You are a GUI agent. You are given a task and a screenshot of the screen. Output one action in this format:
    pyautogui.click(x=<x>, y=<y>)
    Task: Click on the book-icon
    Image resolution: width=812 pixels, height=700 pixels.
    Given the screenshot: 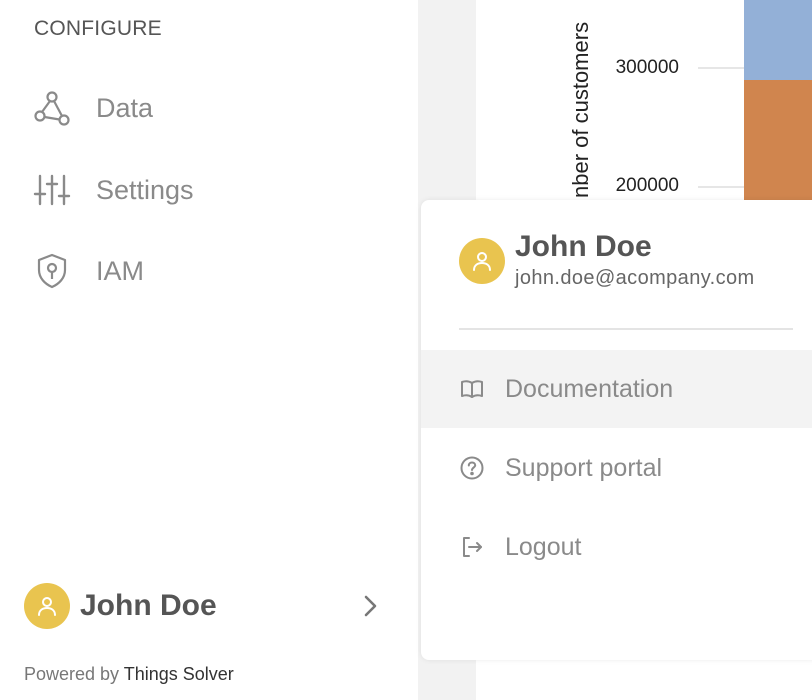 What is the action you would take?
    pyautogui.click(x=472, y=389)
    